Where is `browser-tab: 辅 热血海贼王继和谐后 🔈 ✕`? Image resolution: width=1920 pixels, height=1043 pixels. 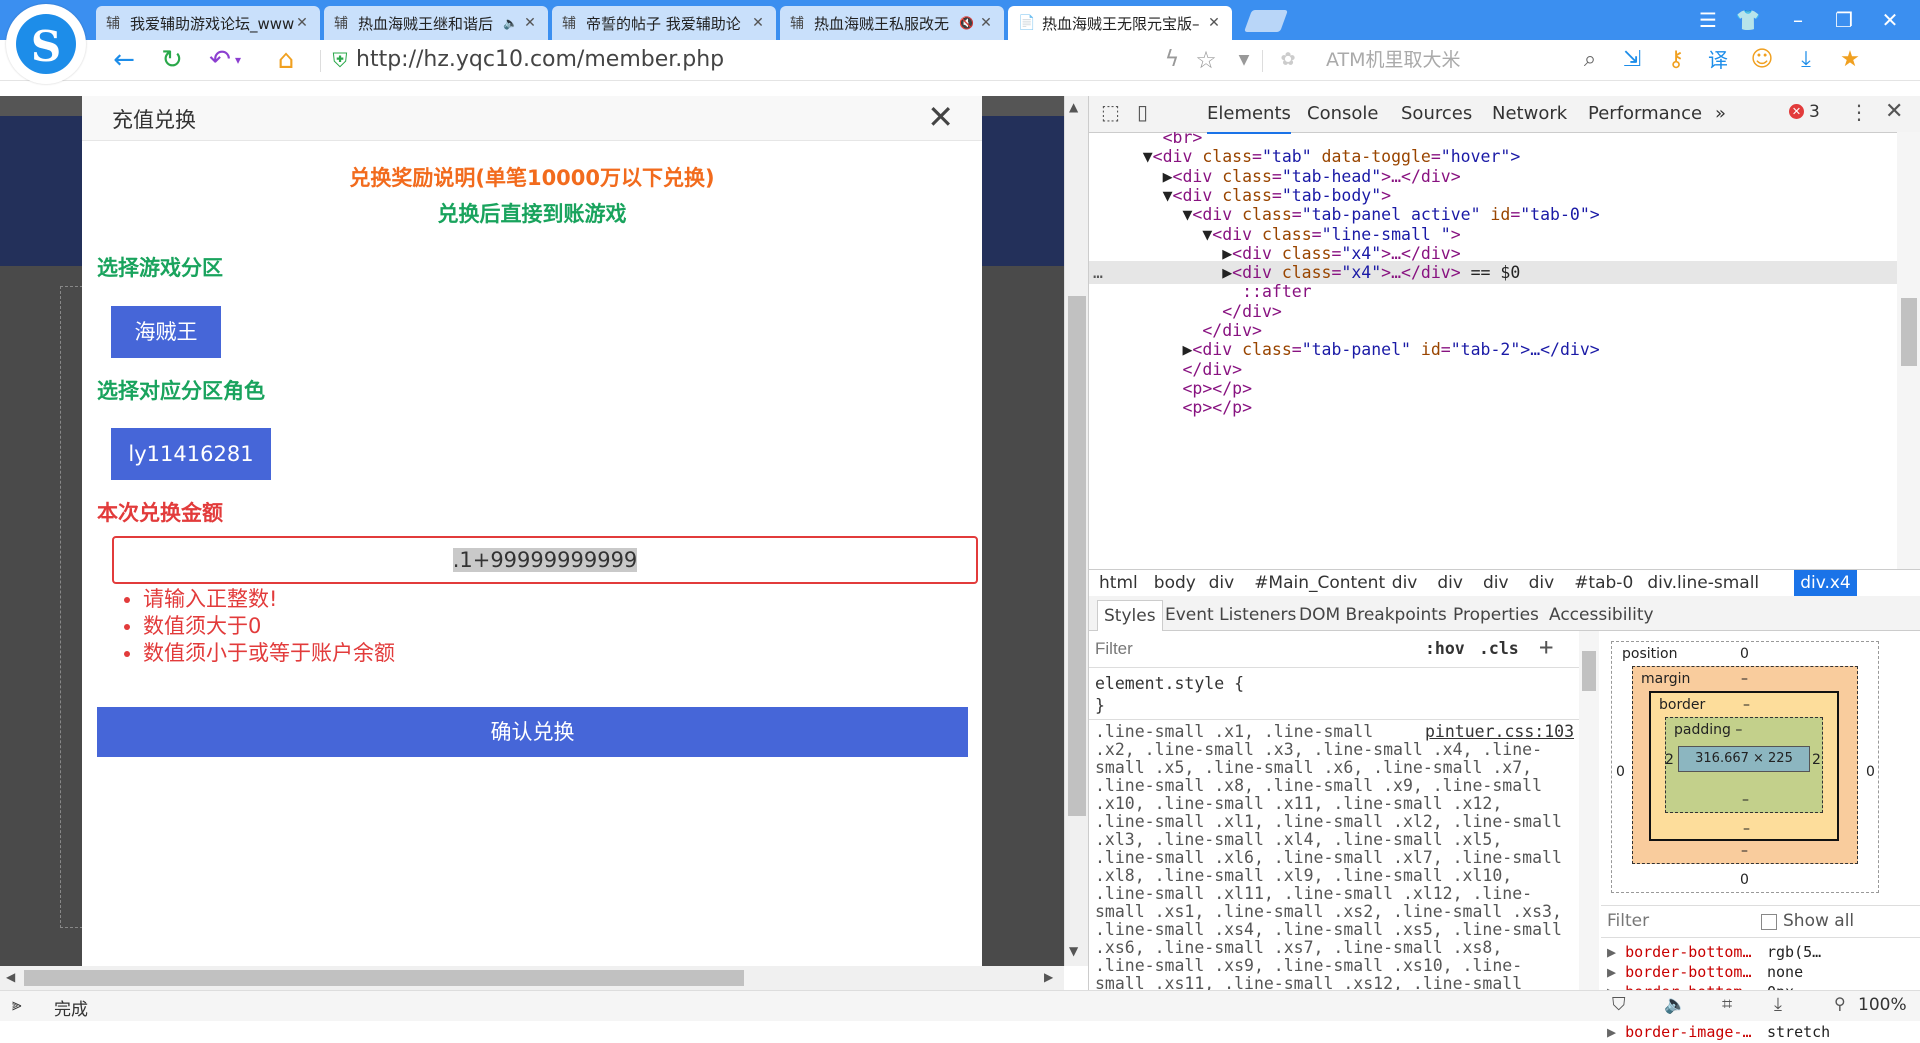
browser-tab: 辅 热血海贼王继和谐后 🔈 ✕ is located at coordinates (436, 23).